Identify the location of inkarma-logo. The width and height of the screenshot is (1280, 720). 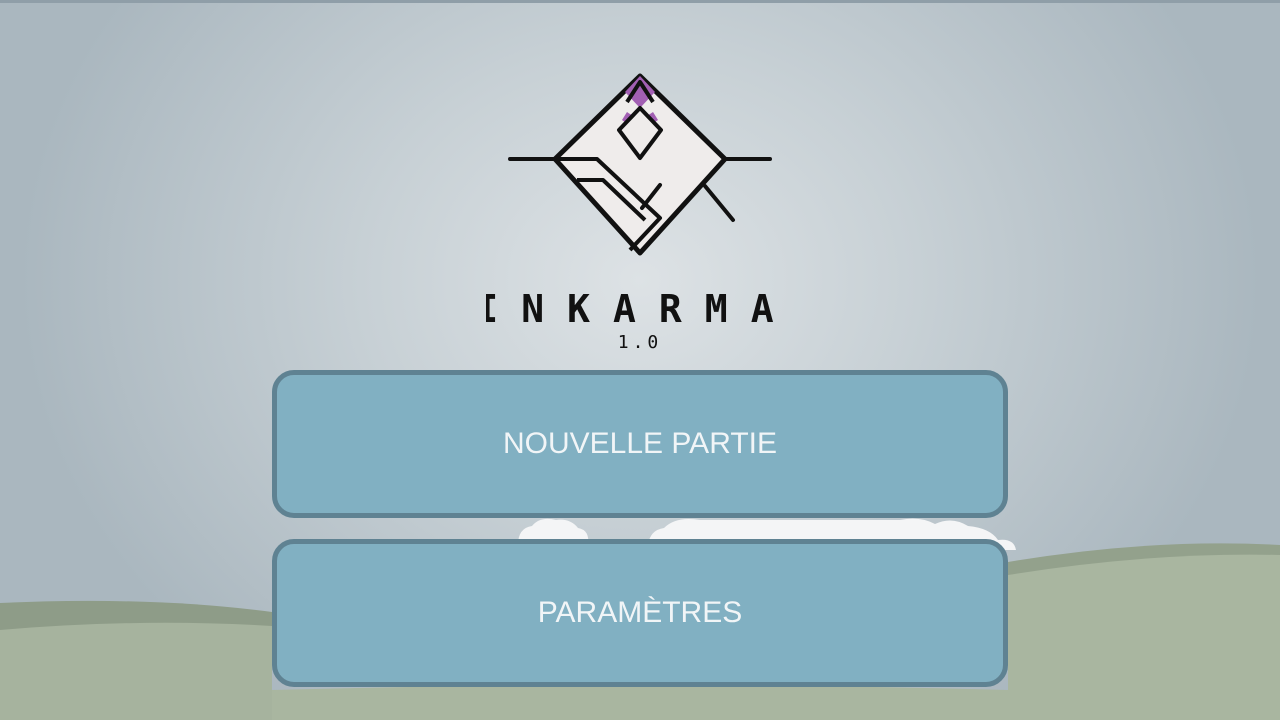
(640, 164).